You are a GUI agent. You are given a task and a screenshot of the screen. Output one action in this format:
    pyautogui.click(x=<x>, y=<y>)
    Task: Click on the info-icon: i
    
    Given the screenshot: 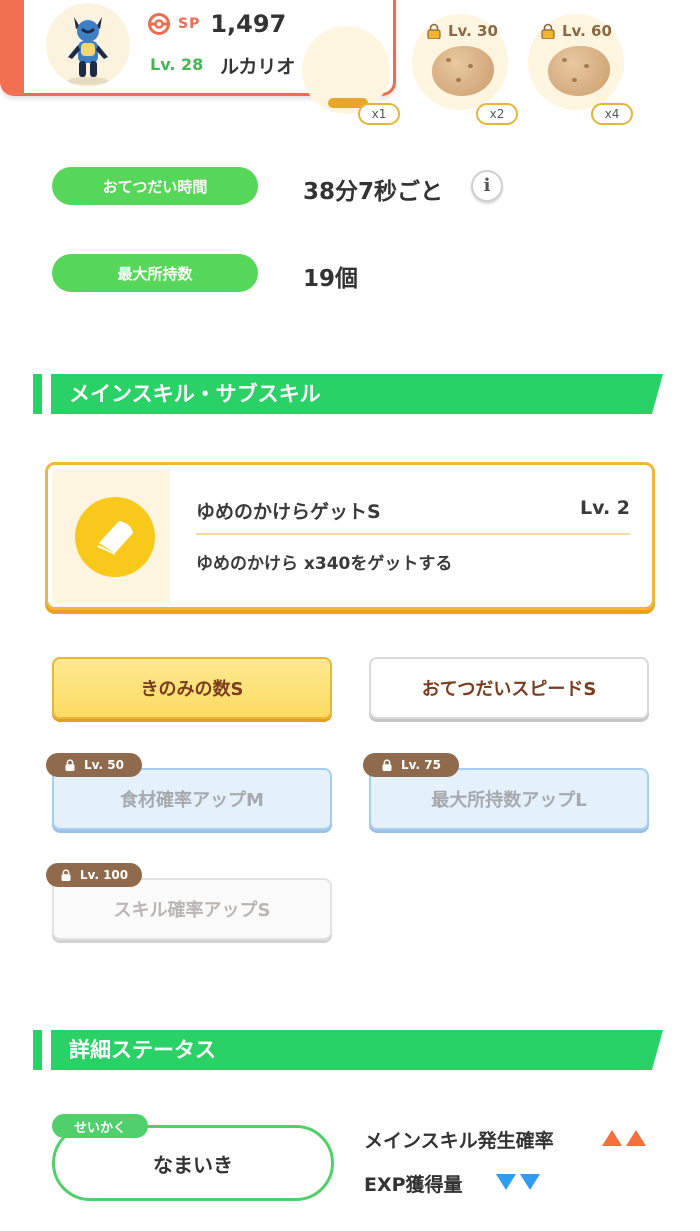 What is the action you would take?
    pyautogui.click(x=487, y=186)
    